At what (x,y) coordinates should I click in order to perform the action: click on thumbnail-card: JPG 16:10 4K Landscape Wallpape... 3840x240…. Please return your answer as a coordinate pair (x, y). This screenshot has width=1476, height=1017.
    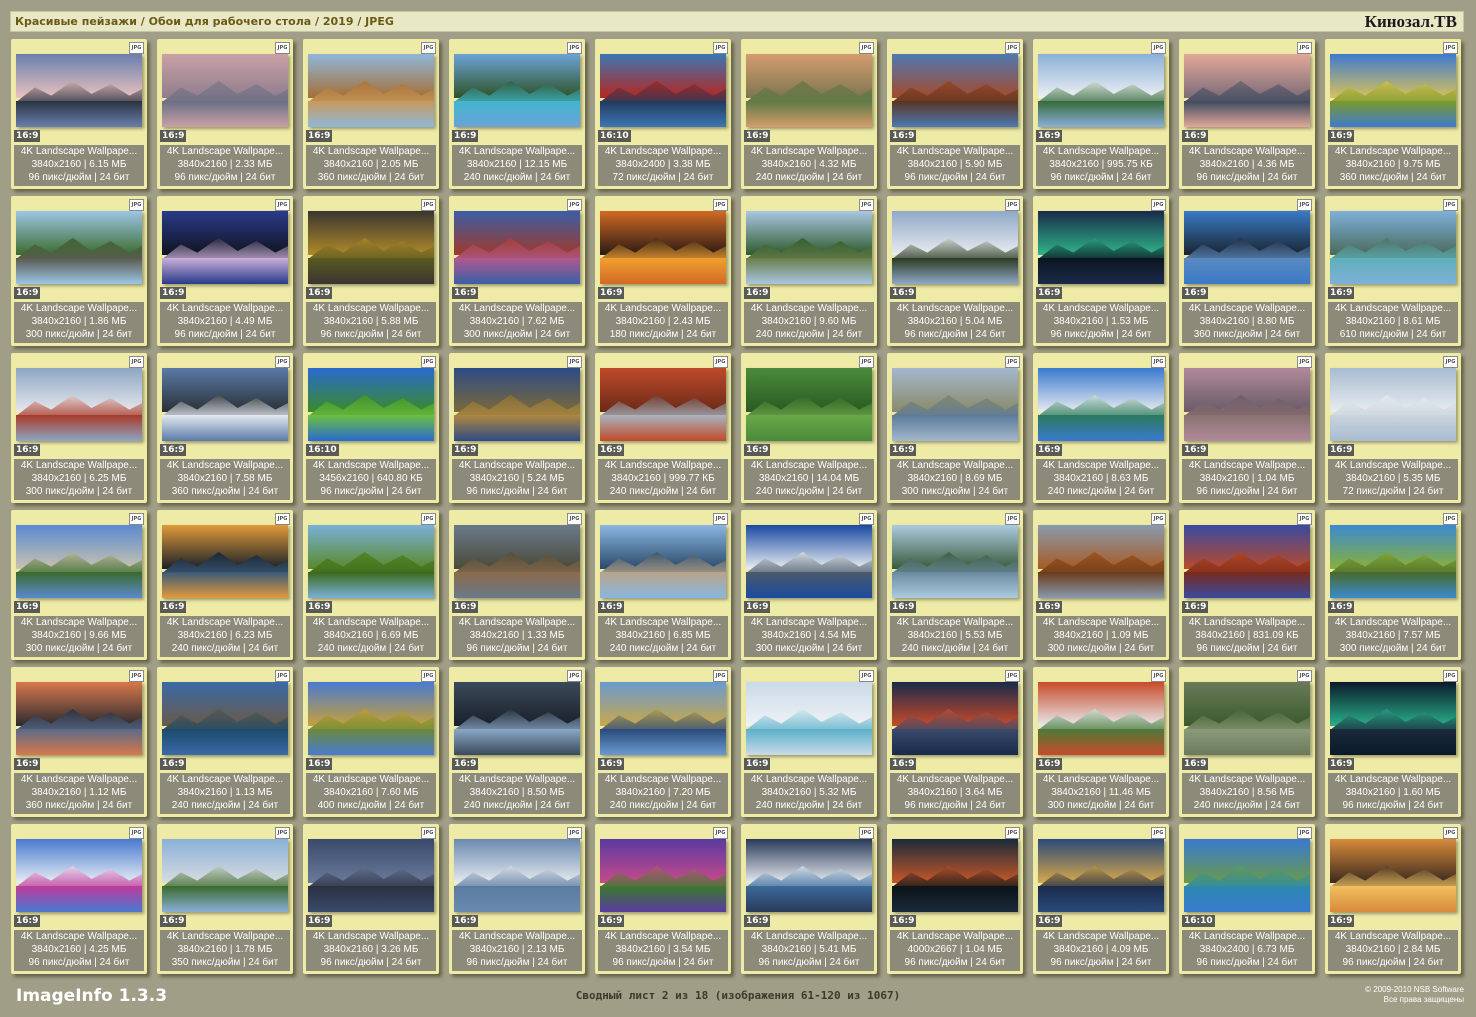
    Looking at the image, I should click on (663, 114).